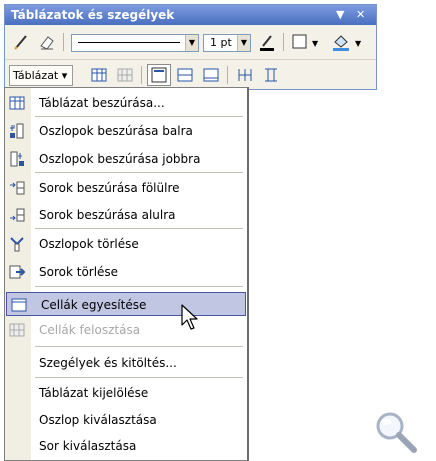 The image size is (436, 461). I want to click on pen-color-icon, so click(267, 43).